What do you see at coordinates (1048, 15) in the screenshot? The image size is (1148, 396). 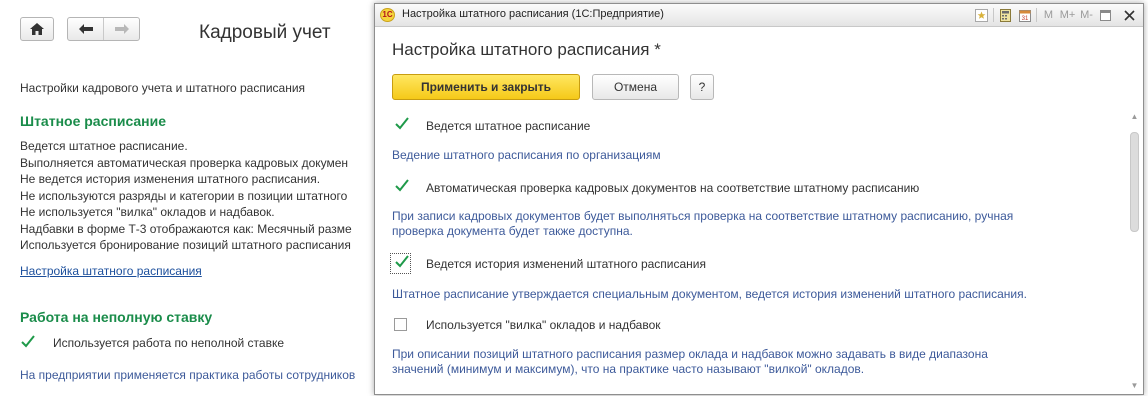 I see `memory-m-button: M` at bounding box center [1048, 15].